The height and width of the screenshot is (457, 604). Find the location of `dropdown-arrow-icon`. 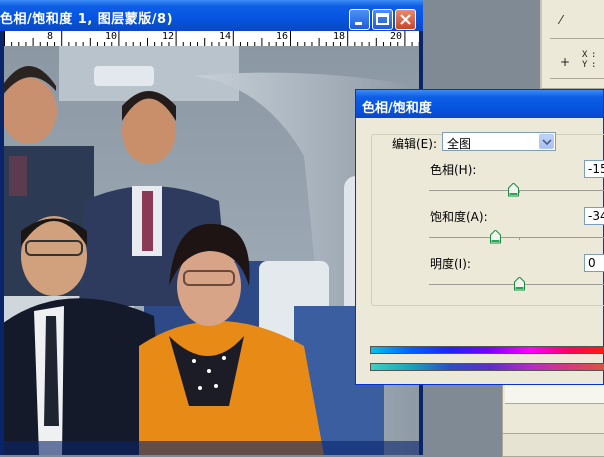

dropdown-arrow-icon is located at coordinates (547, 142).